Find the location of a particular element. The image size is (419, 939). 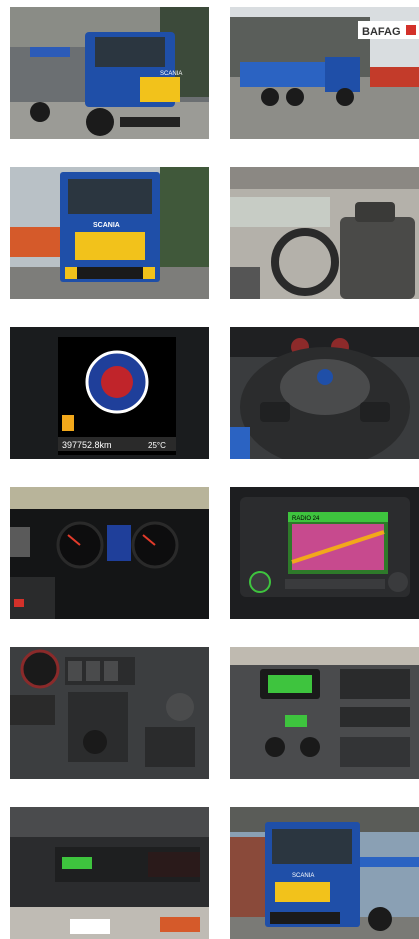

odometer-readout: 397752.8km is located at coordinates (87, 445).